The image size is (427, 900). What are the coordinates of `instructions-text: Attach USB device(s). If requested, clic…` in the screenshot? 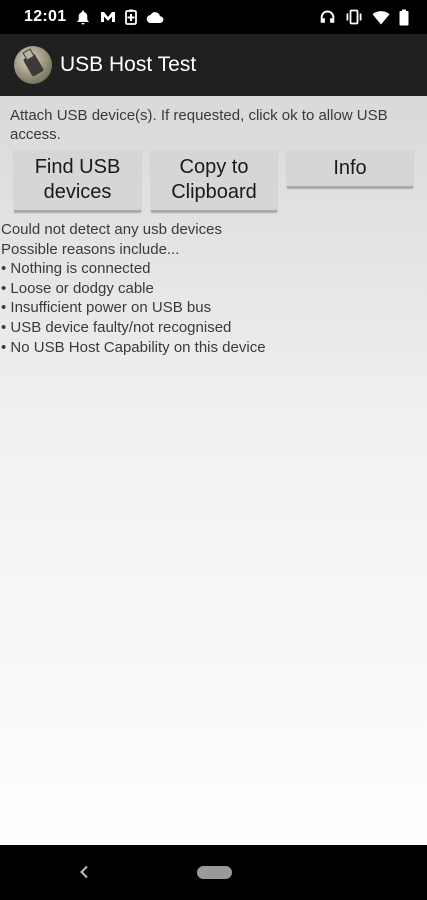 It's located at (199, 125).